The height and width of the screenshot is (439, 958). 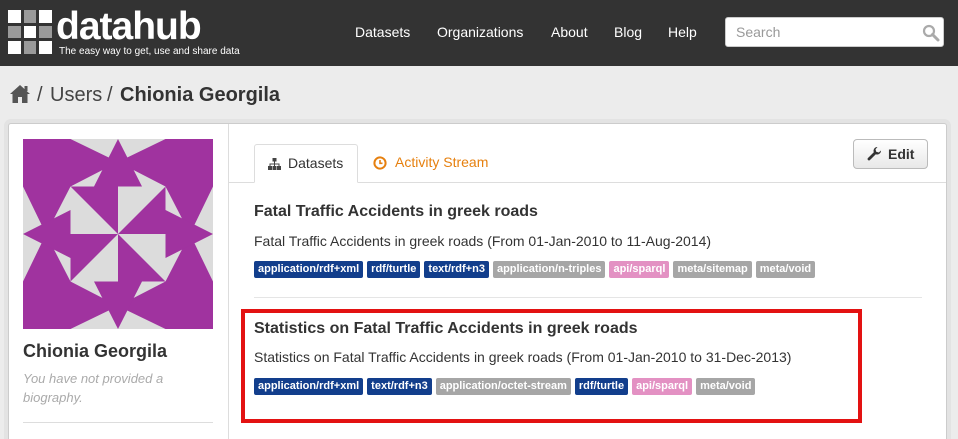 I want to click on format-tag: meta/void, so click(x=785, y=269).